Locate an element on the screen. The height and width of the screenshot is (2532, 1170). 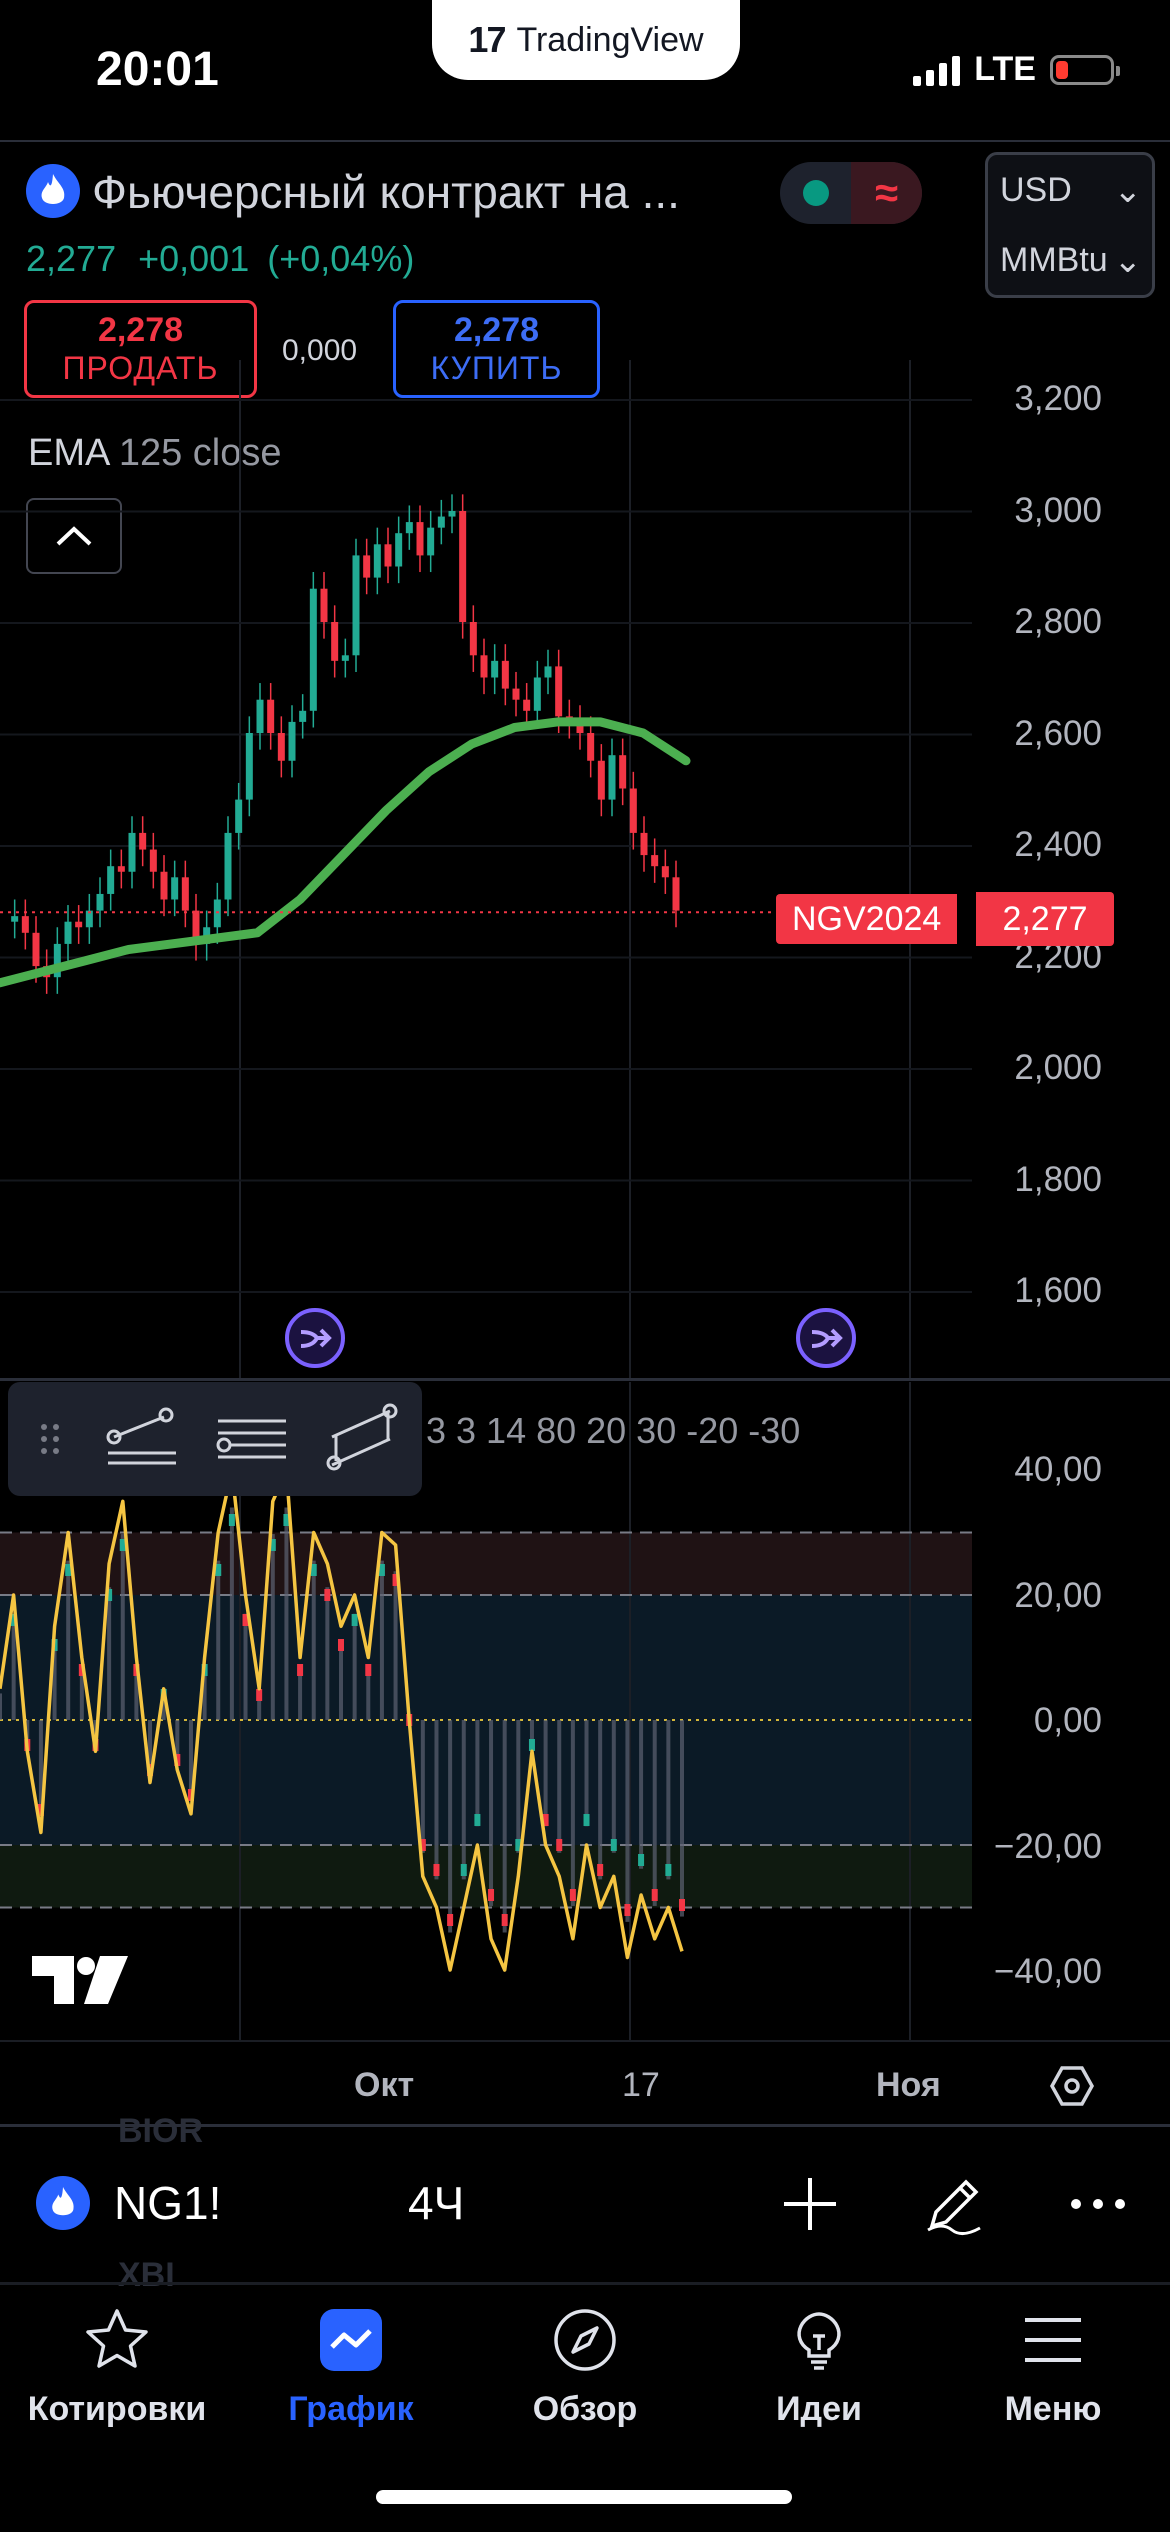
add-button is located at coordinates (810, 2204).